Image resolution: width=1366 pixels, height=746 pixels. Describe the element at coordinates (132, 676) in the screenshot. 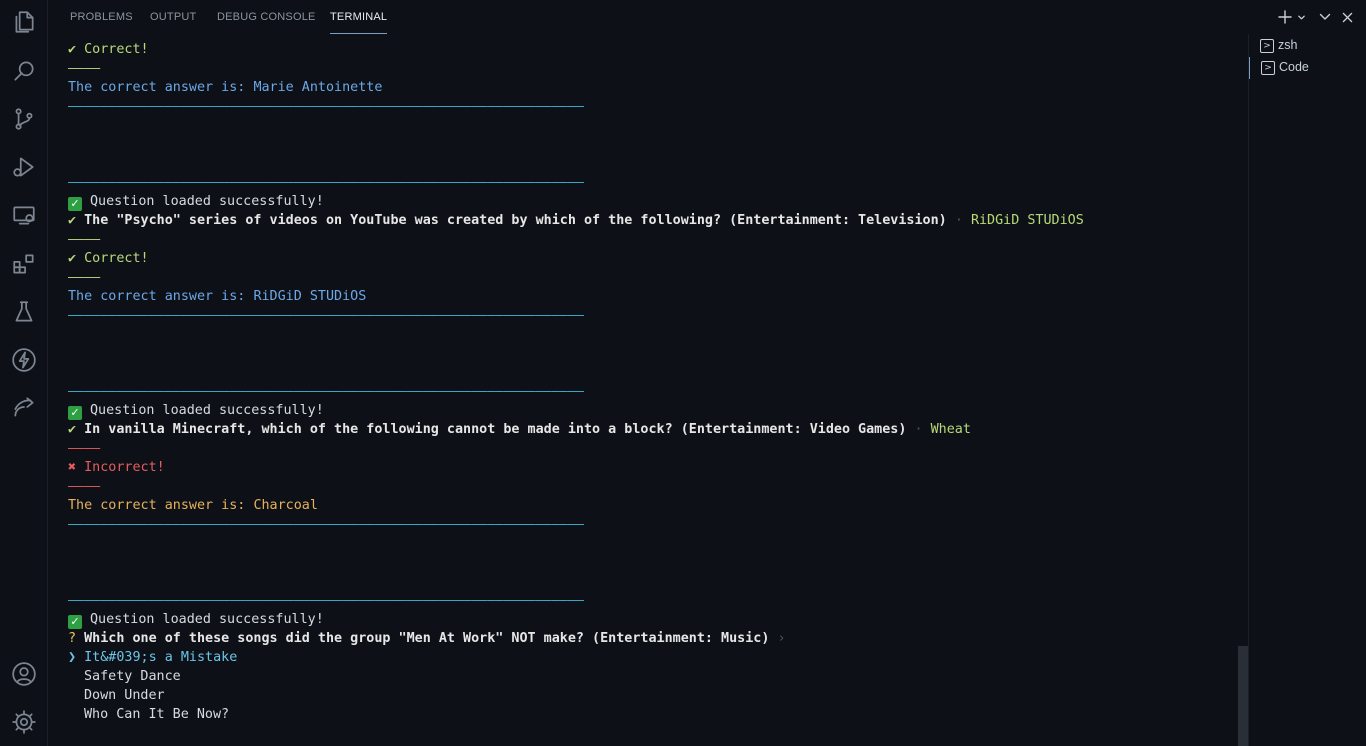

I see `answer-option: Safety Dance` at that location.